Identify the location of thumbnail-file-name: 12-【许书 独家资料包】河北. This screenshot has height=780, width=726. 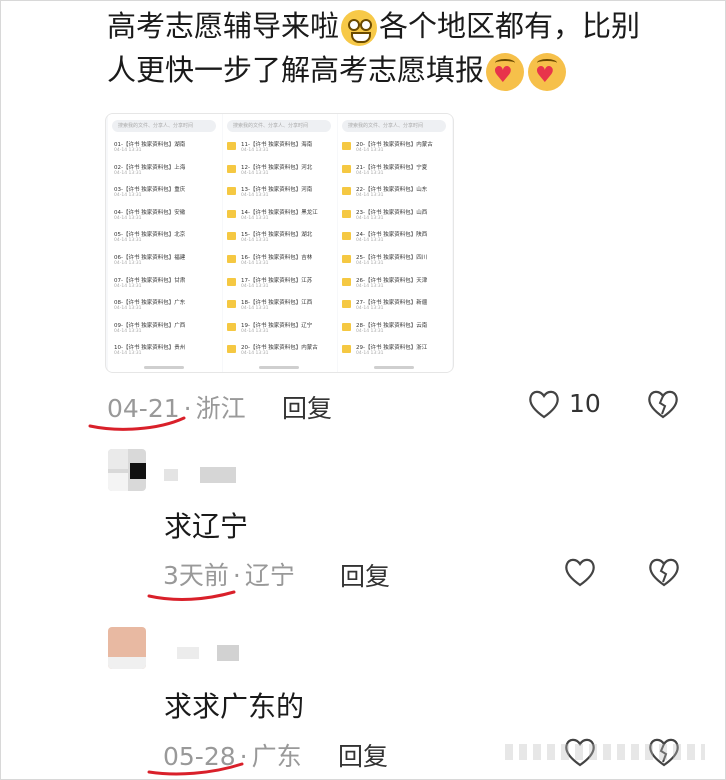
(277, 167).